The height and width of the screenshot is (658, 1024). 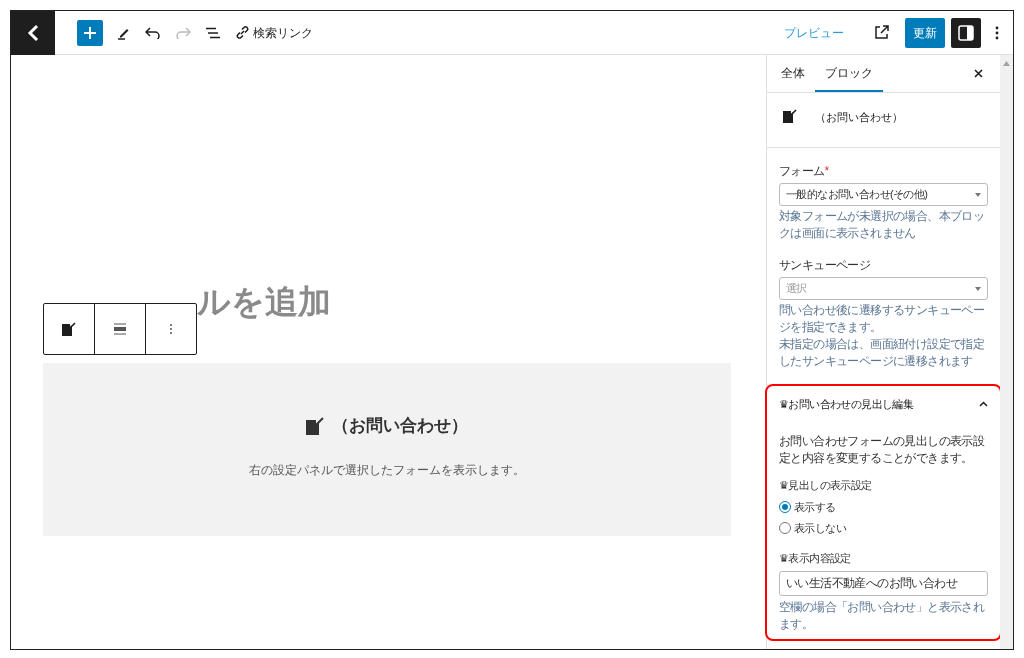 I want to click on sidebar-icon, so click(x=966, y=32).